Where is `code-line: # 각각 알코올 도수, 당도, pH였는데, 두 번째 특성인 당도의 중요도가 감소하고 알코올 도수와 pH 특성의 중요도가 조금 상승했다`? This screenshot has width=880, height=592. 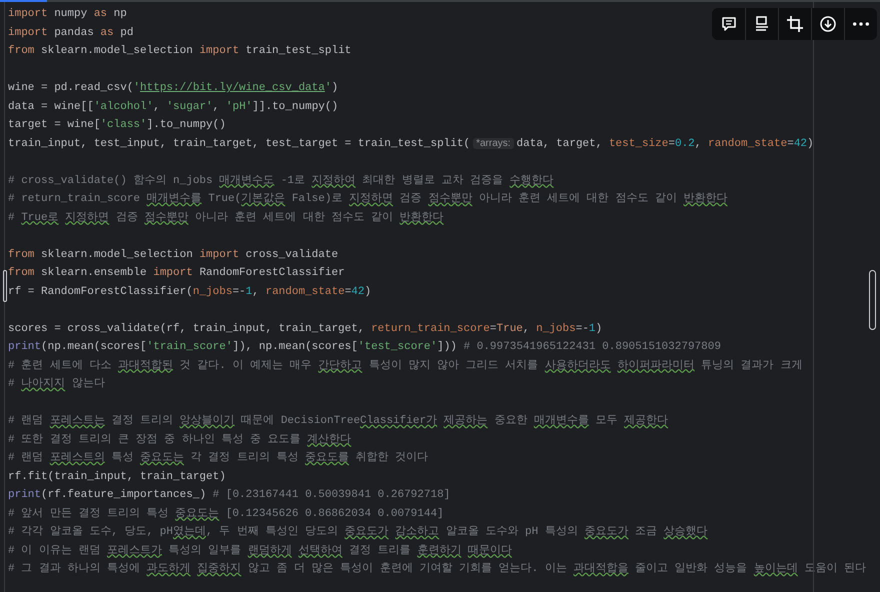
code-line: # 각각 알코올 도수, 당도, pH였는데, 두 번째 특성인 당도의 중요도가 감소하고 알코올 도수와 pH 특성의 중요도가 조금 상승했다 is located at coordinates (358, 532).